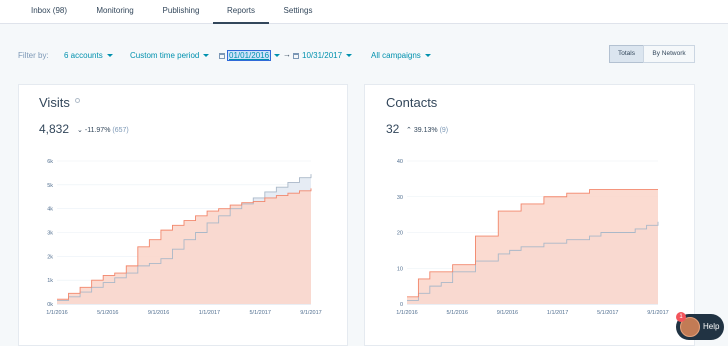 This screenshot has width=728, height=346. Describe the element at coordinates (400, 234) in the screenshot. I see `y-tick-label: 20` at that location.